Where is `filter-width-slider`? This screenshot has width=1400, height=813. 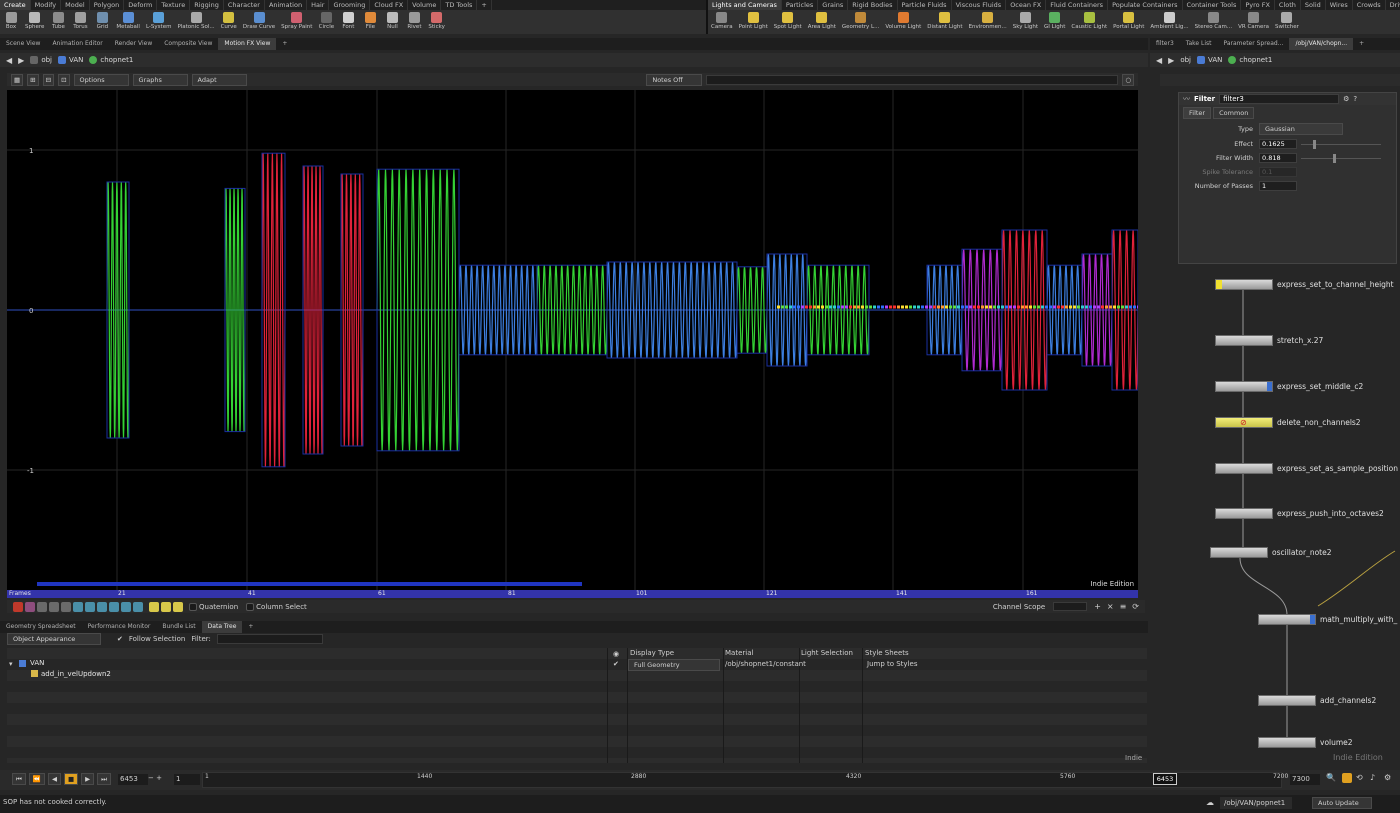 filter-width-slider is located at coordinates (1341, 158).